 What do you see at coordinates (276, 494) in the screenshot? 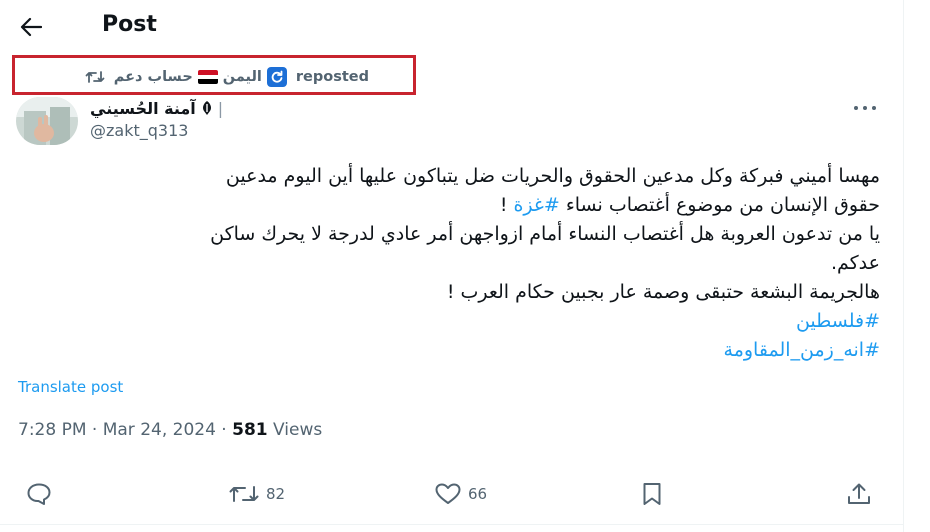
I see `repost-count: 82` at bounding box center [276, 494].